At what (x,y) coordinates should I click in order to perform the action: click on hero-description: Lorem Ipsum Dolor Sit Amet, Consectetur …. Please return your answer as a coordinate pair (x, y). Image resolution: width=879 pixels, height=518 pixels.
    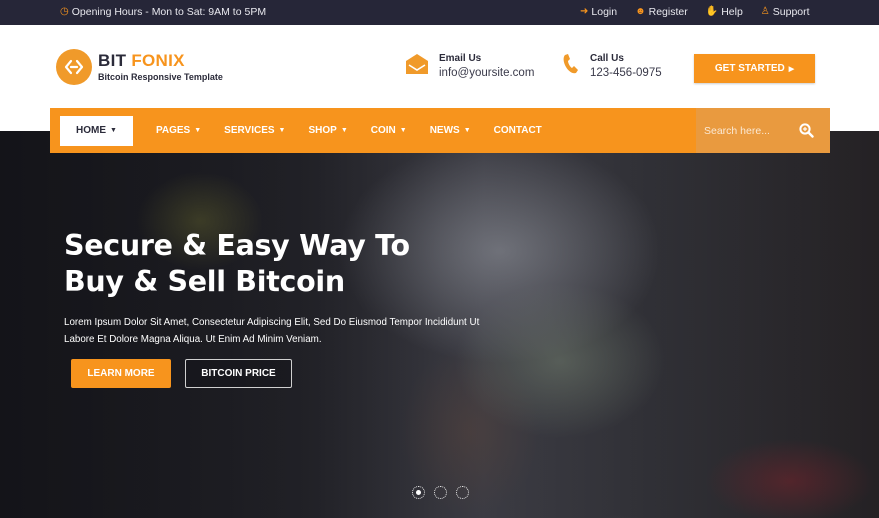
    Looking at the image, I should click on (279, 331).